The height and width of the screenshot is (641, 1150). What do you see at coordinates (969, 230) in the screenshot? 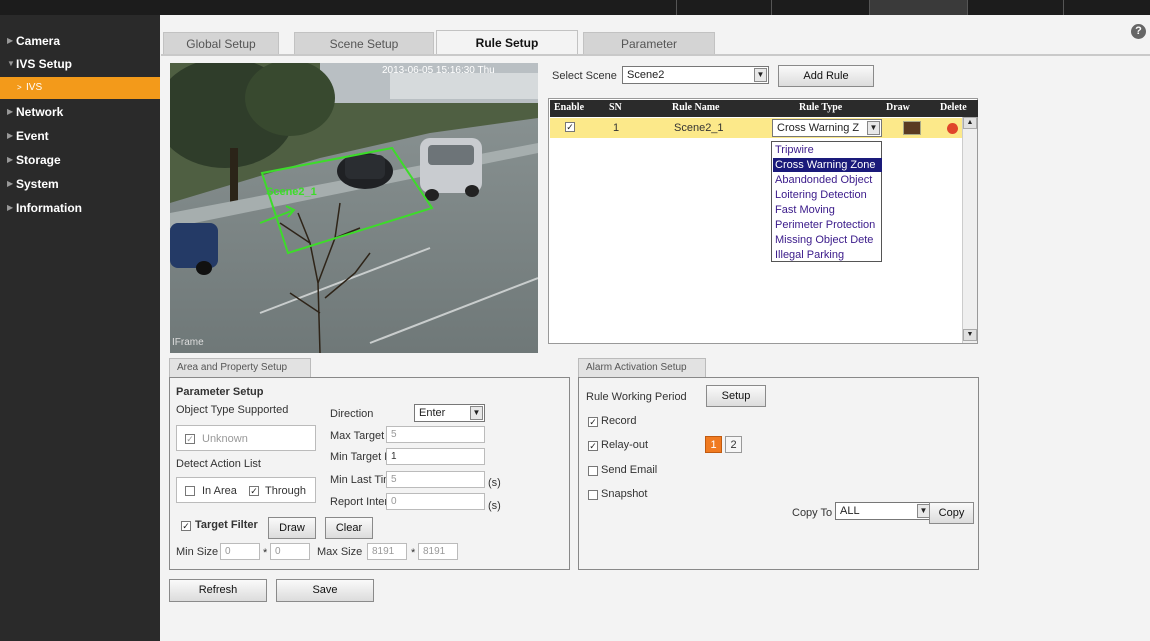
I see `rules-scrollbar: ▲ ▼` at bounding box center [969, 230].